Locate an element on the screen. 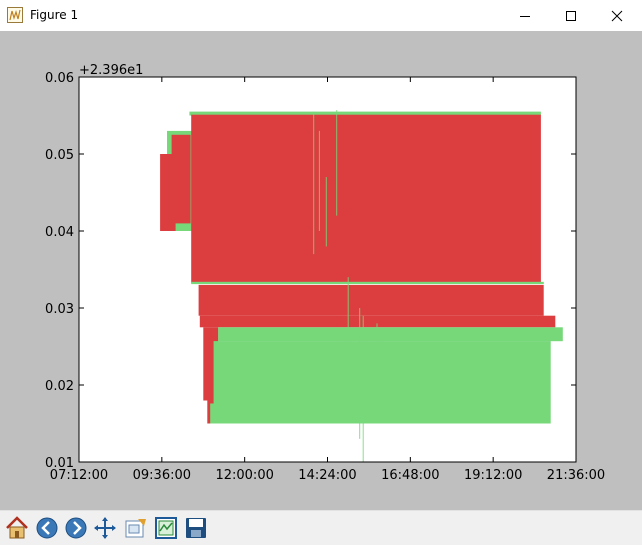  matplotlib-app-icon is located at coordinates (15, 15).